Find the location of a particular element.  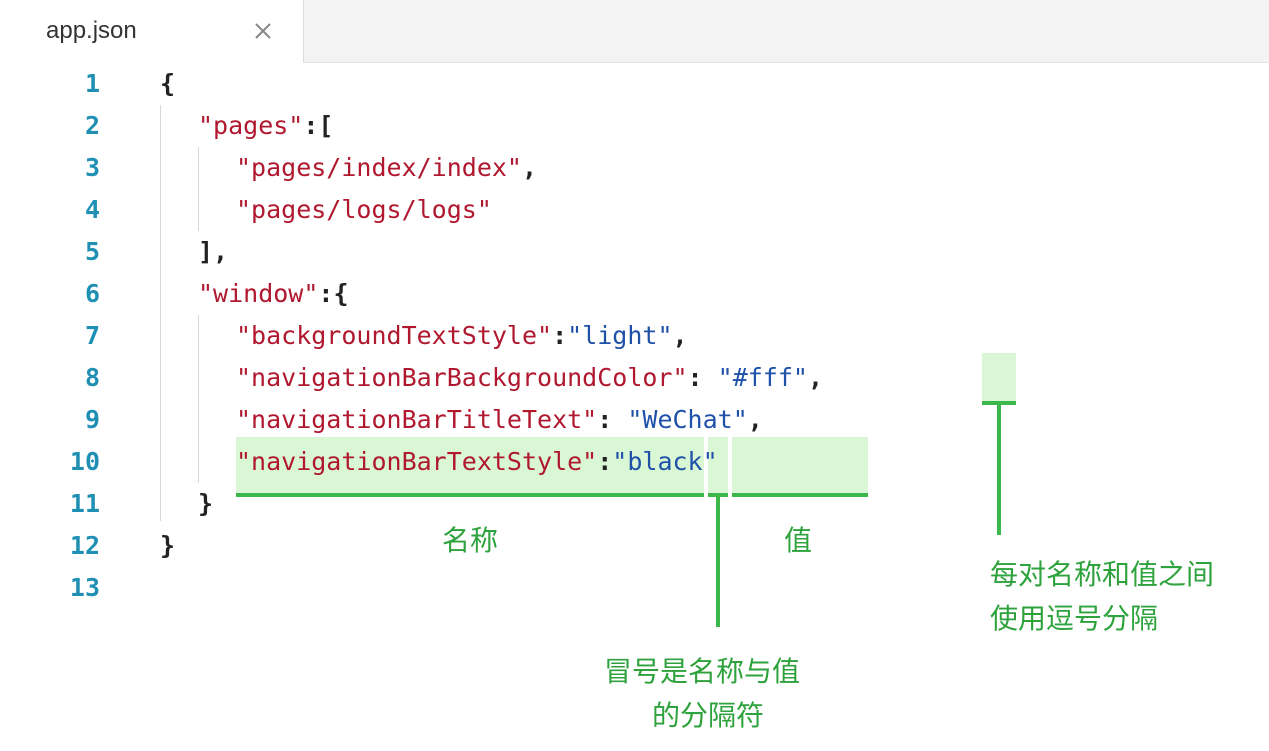

line-number: 3 is located at coordinates (92, 167).